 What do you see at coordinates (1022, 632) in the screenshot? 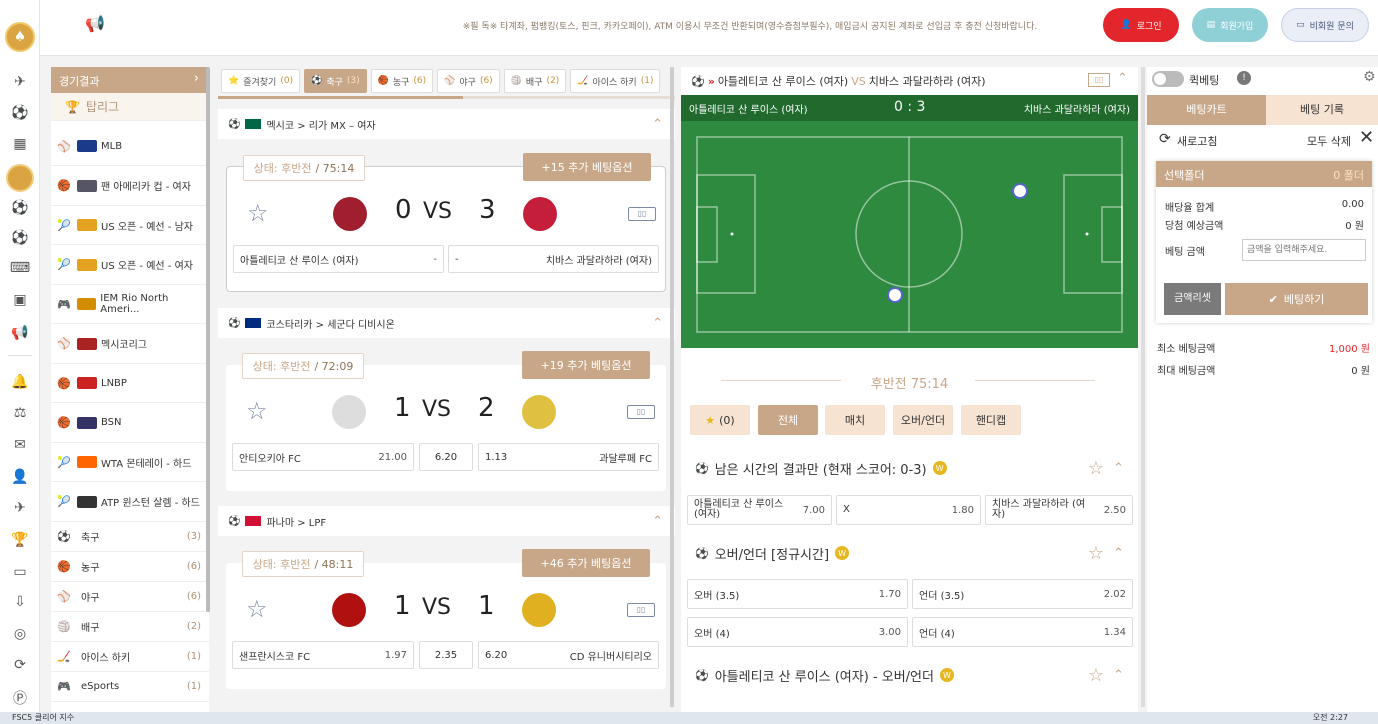
I see `market-odds-button: 언더 (4) 1.34` at bounding box center [1022, 632].